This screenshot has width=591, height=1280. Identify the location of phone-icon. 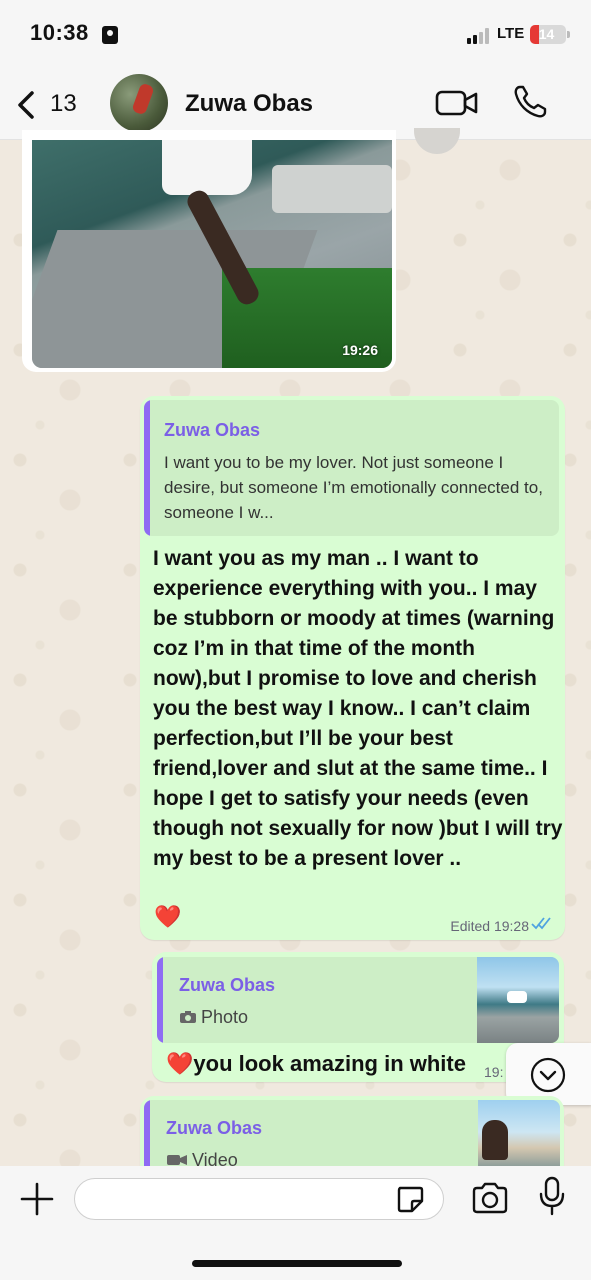
(530, 102).